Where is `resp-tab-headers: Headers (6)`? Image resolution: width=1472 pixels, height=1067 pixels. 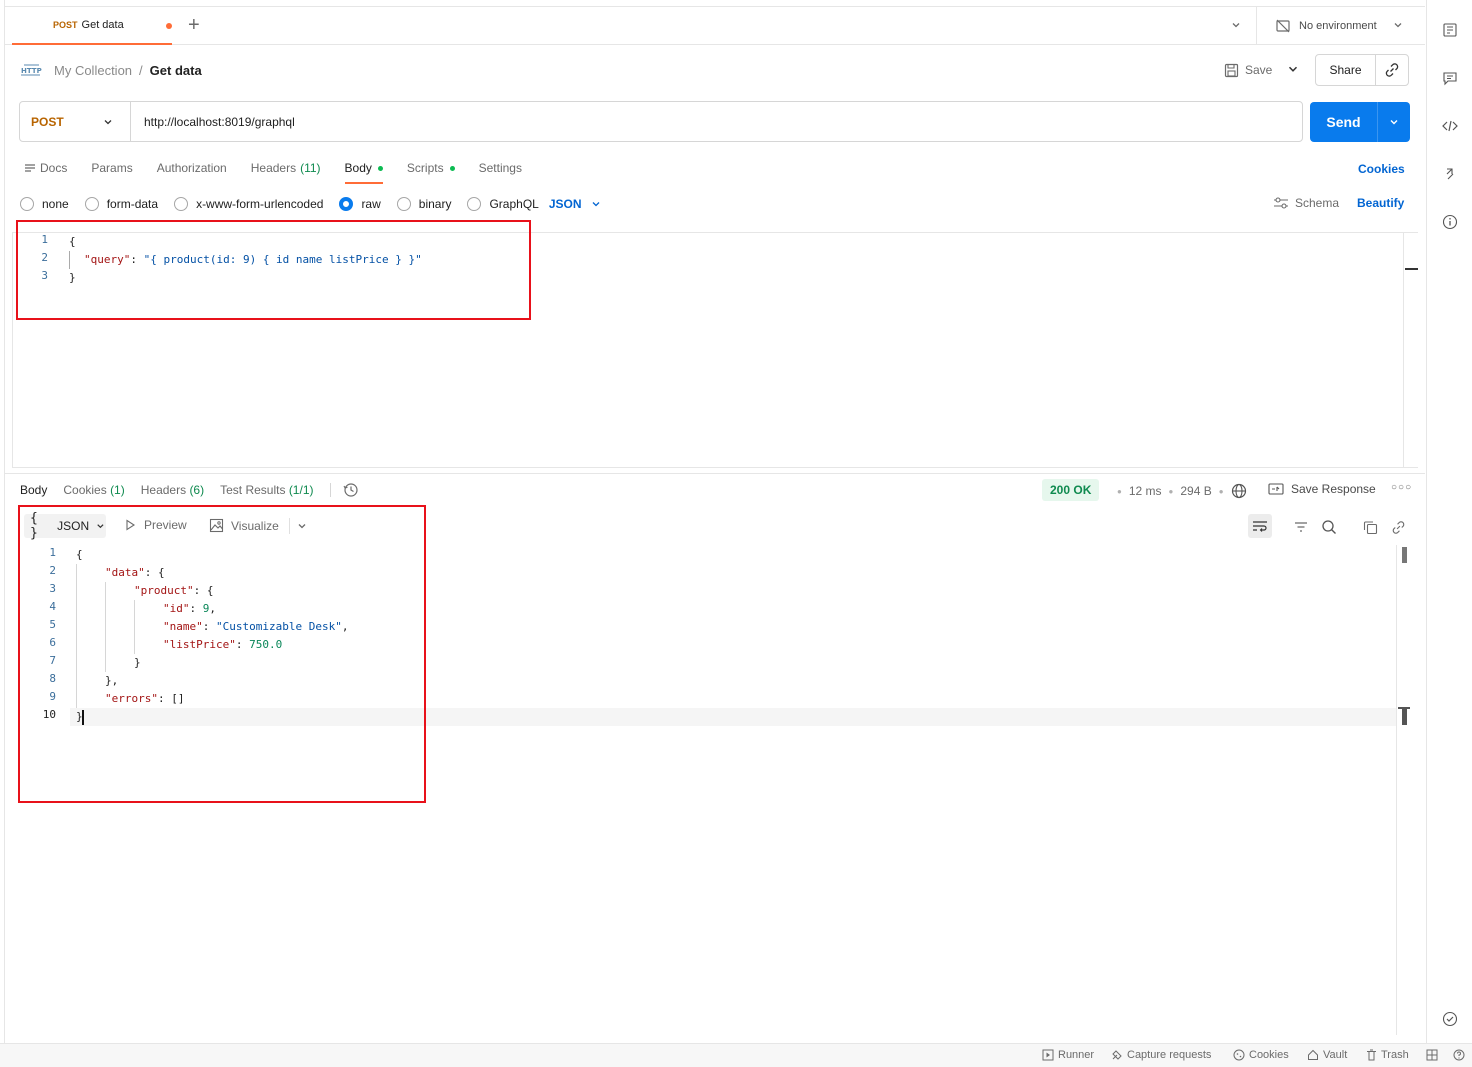
resp-tab-headers: Headers (6) is located at coordinates (172, 490).